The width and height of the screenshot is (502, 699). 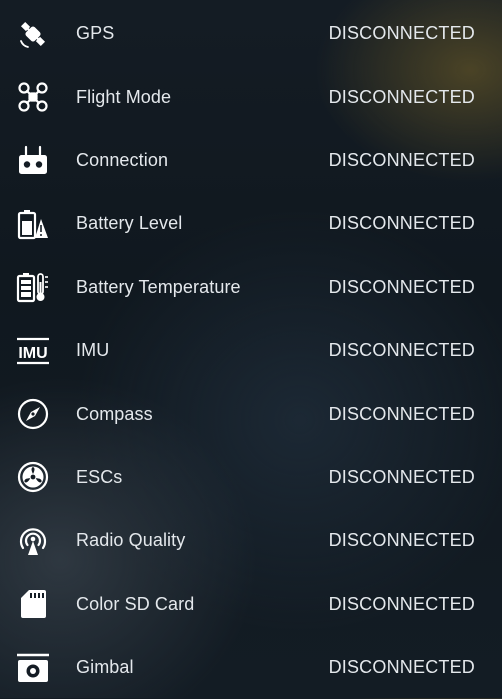 I want to click on status-row-battery-level: Battery Level DISCONNECTED, so click(x=251, y=223).